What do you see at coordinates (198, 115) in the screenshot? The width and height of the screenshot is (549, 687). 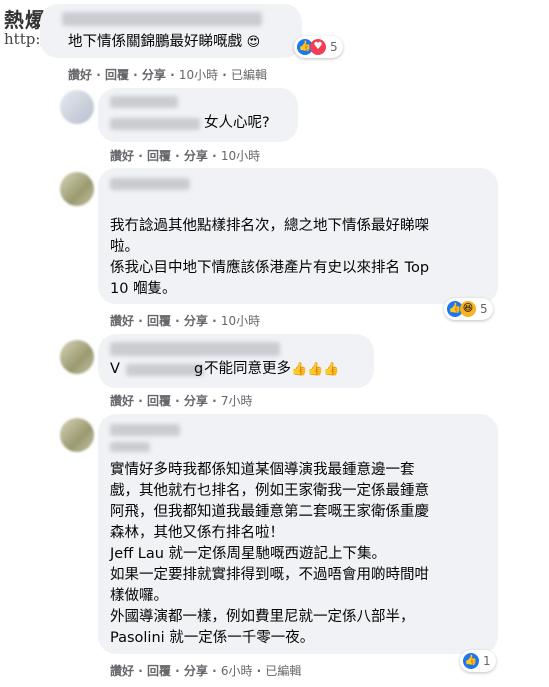 I see `comment-bubble: 女人心呢?` at bounding box center [198, 115].